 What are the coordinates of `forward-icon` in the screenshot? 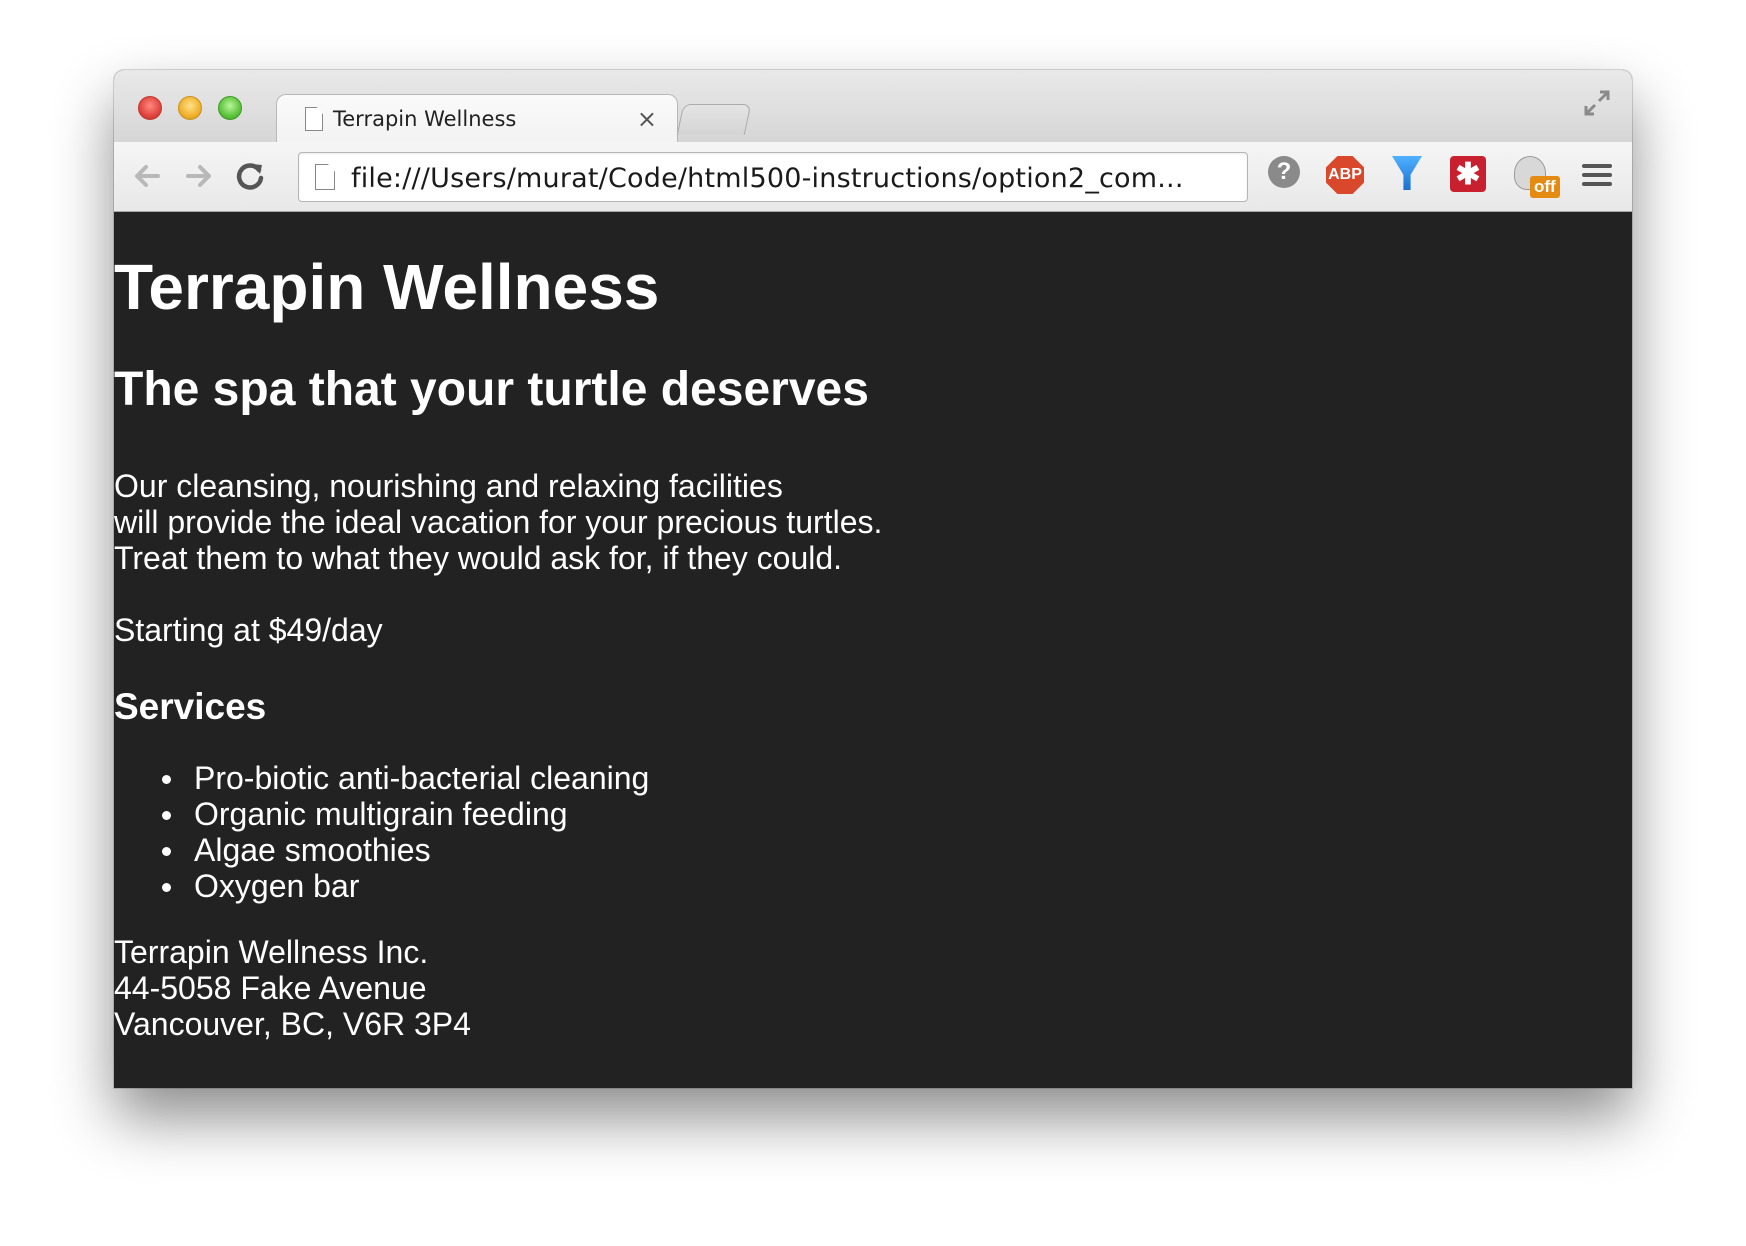 It's located at (198, 176).